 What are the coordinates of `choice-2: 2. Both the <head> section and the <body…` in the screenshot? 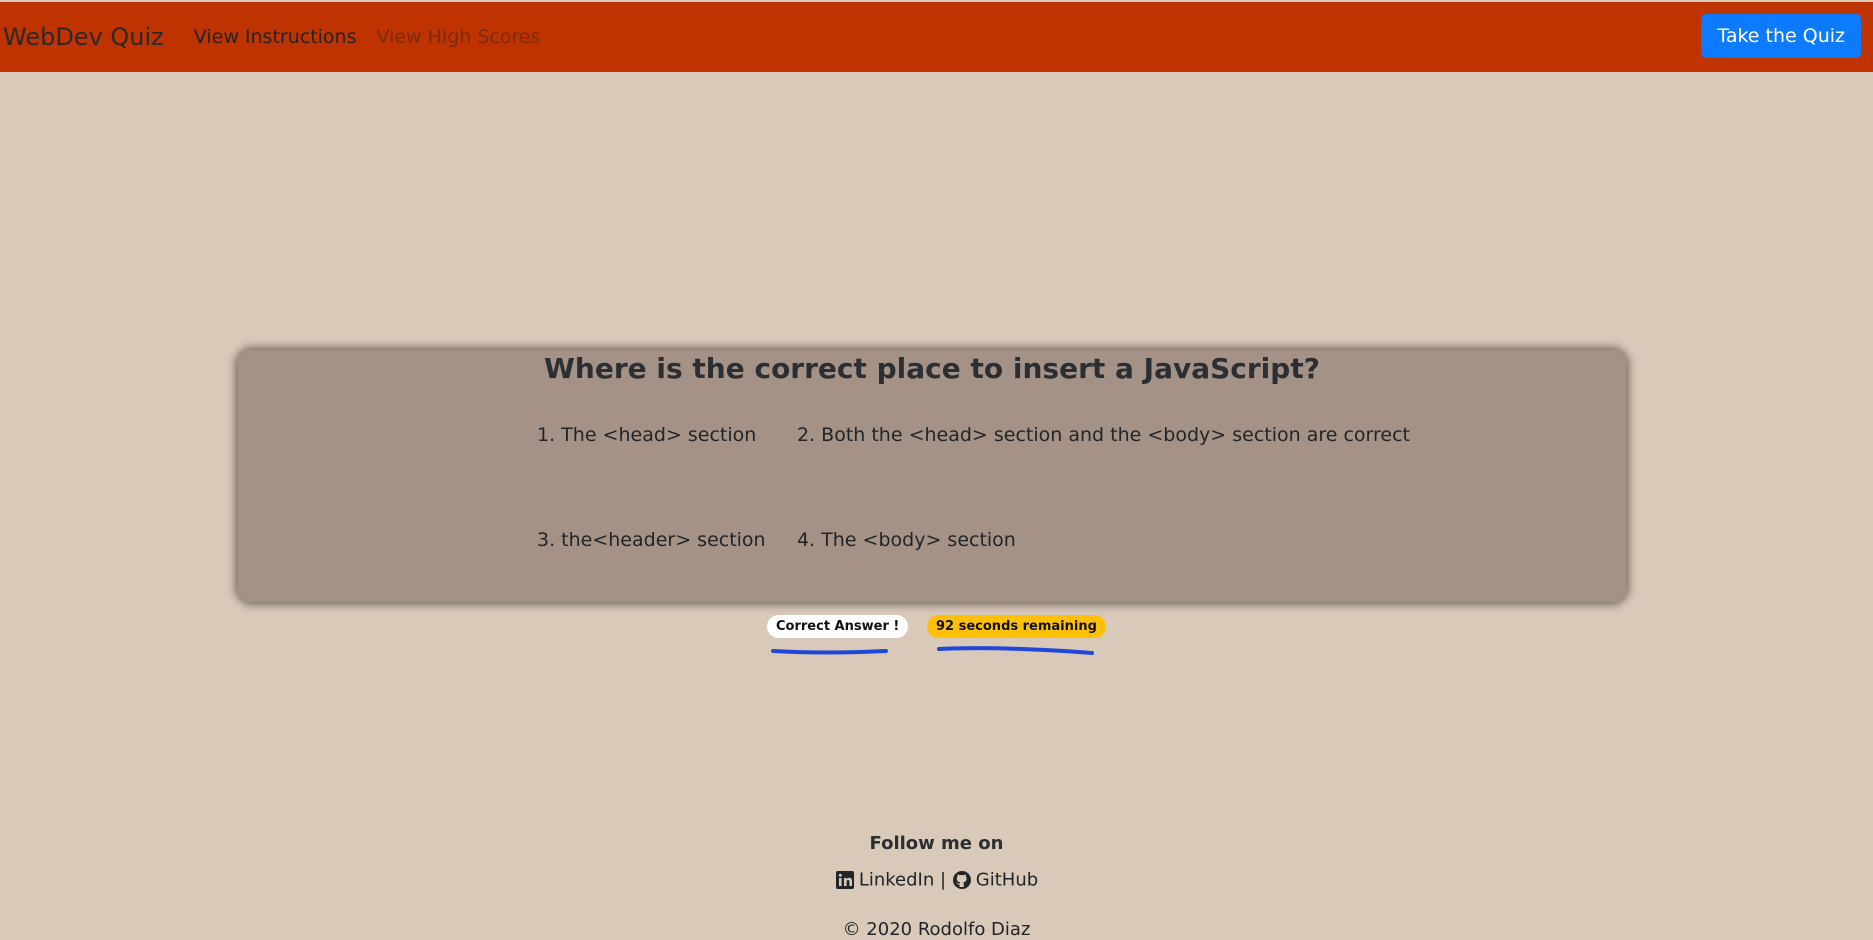 It's located at (1103, 435).